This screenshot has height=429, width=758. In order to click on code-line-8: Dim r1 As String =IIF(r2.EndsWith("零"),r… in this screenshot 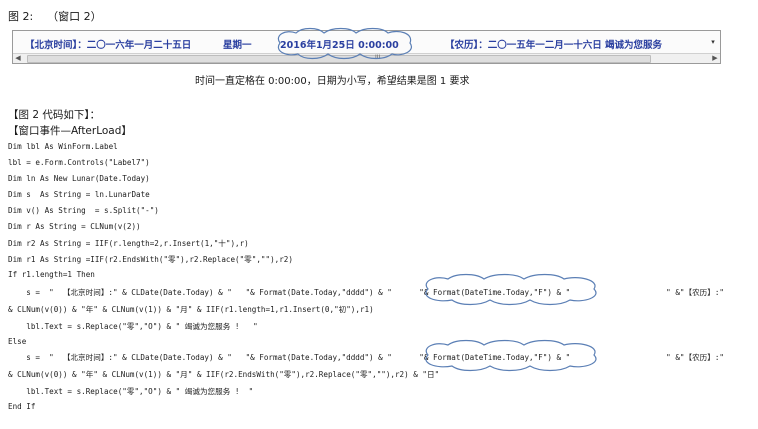, I will do `click(150, 259)`.